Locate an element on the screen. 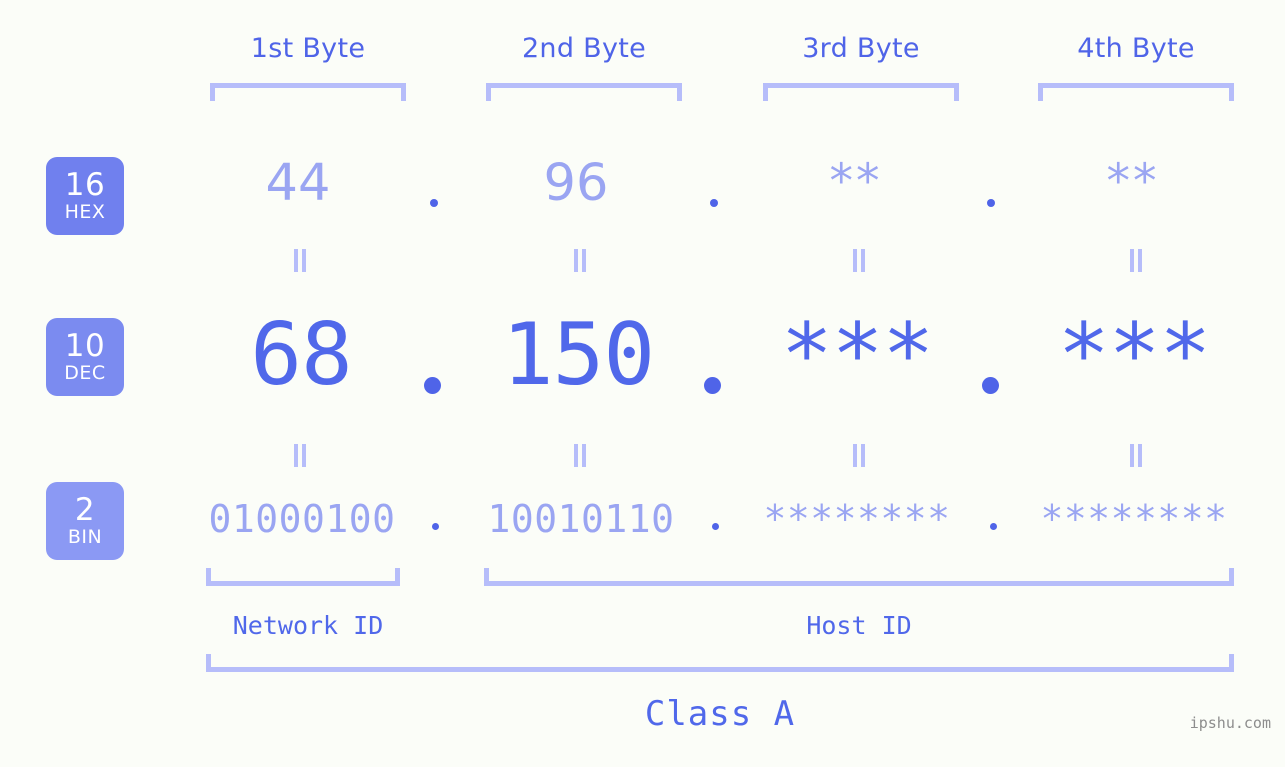  class-label: Class A is located at coordinates (720, 714).